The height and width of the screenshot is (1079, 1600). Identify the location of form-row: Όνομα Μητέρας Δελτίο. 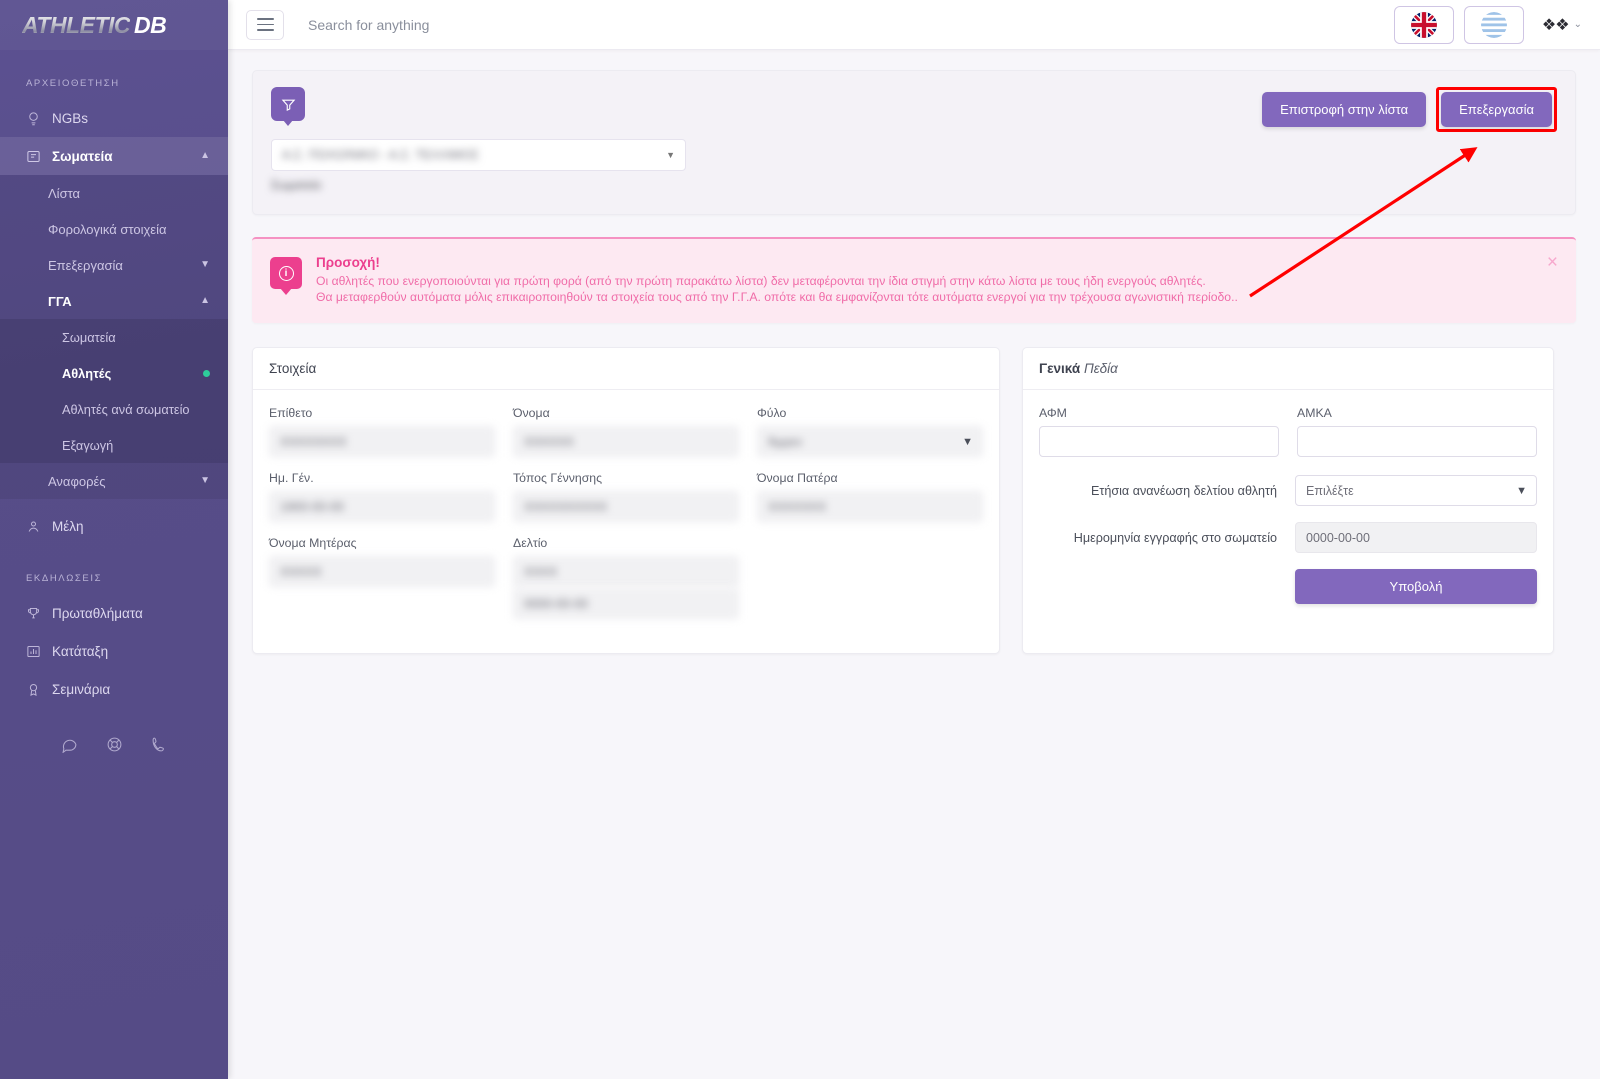
(626, 578).